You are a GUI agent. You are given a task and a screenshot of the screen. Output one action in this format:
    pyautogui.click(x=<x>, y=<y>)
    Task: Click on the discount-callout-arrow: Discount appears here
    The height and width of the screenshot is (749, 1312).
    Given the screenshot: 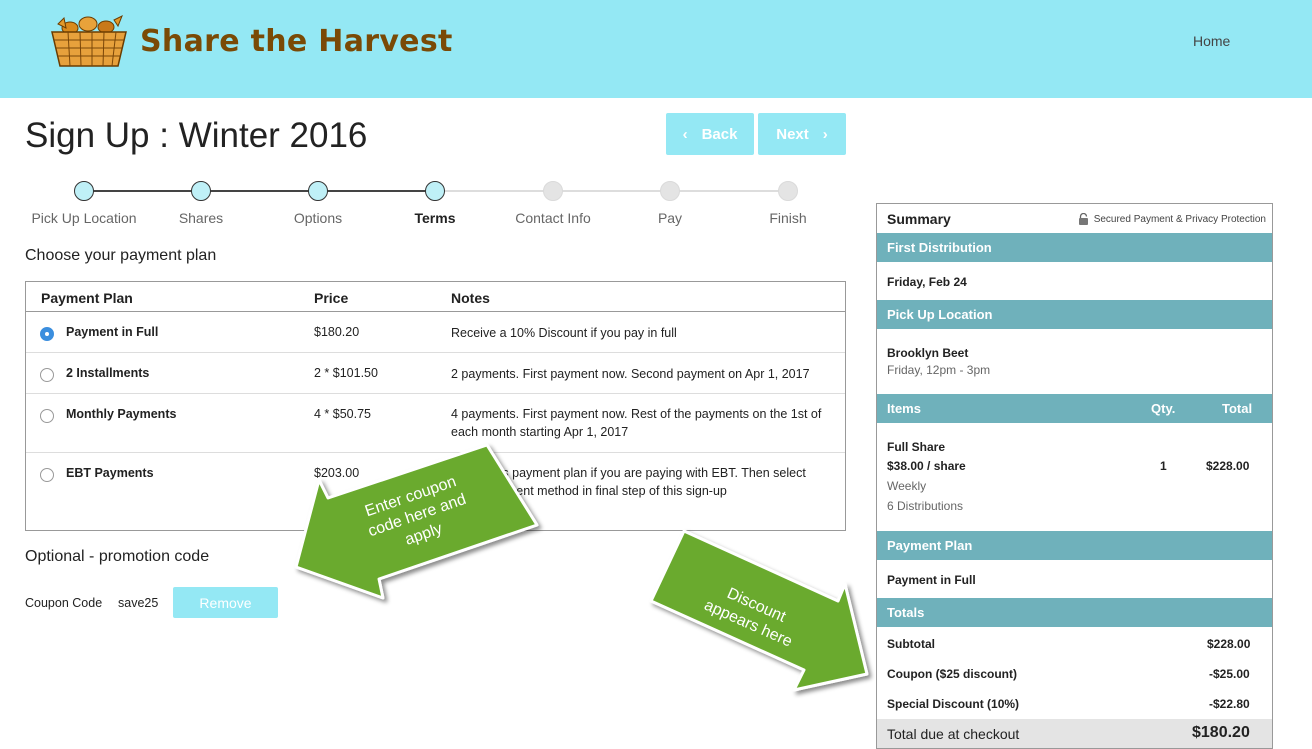 What is the action you would take?
    pyautogui.click(x=759, y=610)
    